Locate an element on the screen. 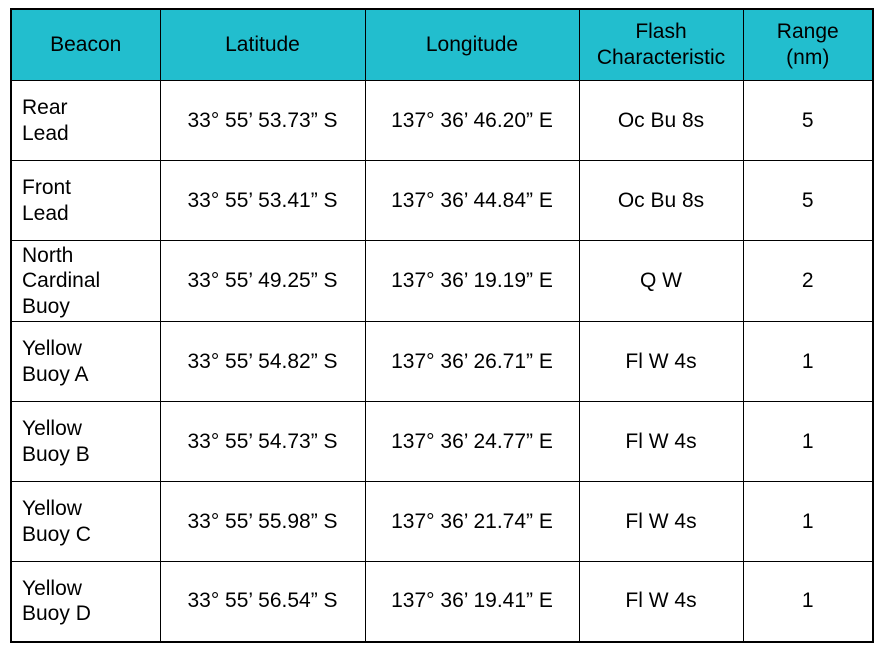  cell-longitude: 137° 36’ 44.84” E is located at coordinates (472, 200).